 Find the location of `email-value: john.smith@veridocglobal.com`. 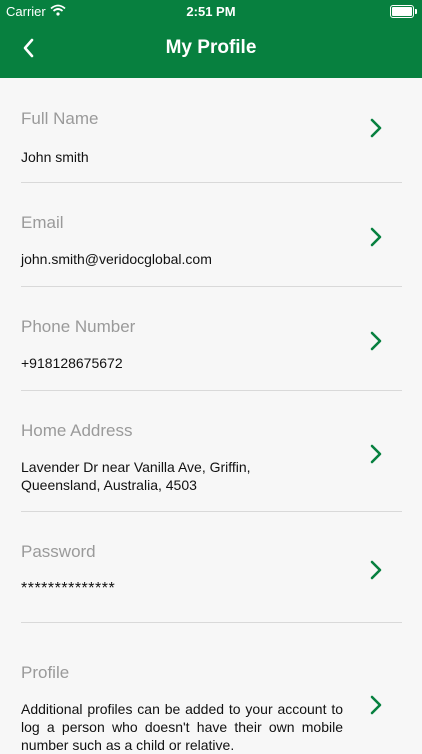

email-value: john.smith@veridocglobal.com is located at coordinates (116, 259).